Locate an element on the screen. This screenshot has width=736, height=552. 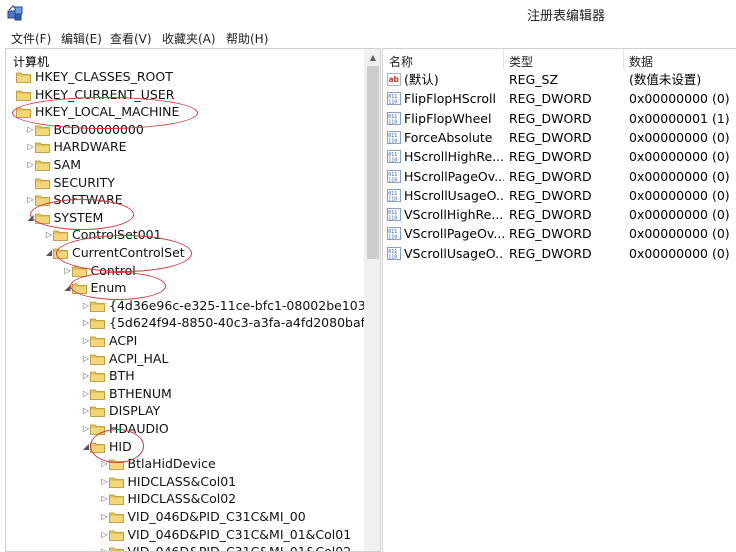
tree-node: ▷ ControlSet001 is located at coordinates (184, 234).